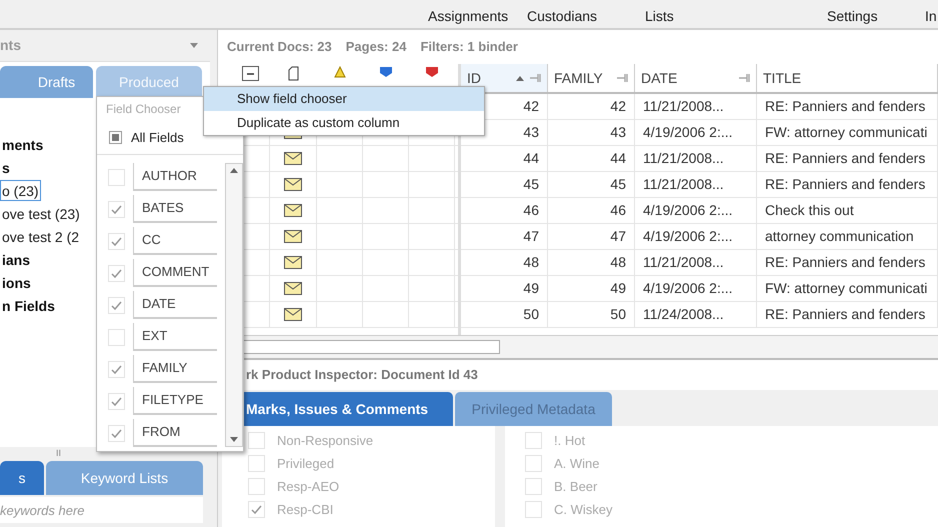 The image size is (938, 527). What do you see at coordinates (577, 463) in the screenshot?
I see `checkbox-label: A. Wine` at bounding box center [577, 463].